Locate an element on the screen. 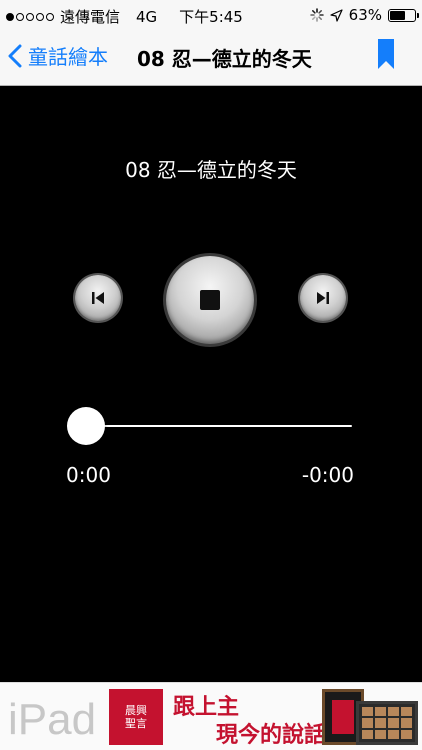 This screenshot has height=750, width=422. chevron-left-icon is located at coordinates (15, 55).